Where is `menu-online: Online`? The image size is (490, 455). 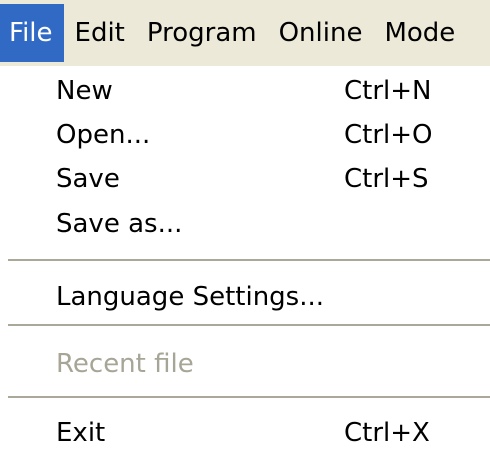
menu-online: Online is located at coordinates (321, 33).